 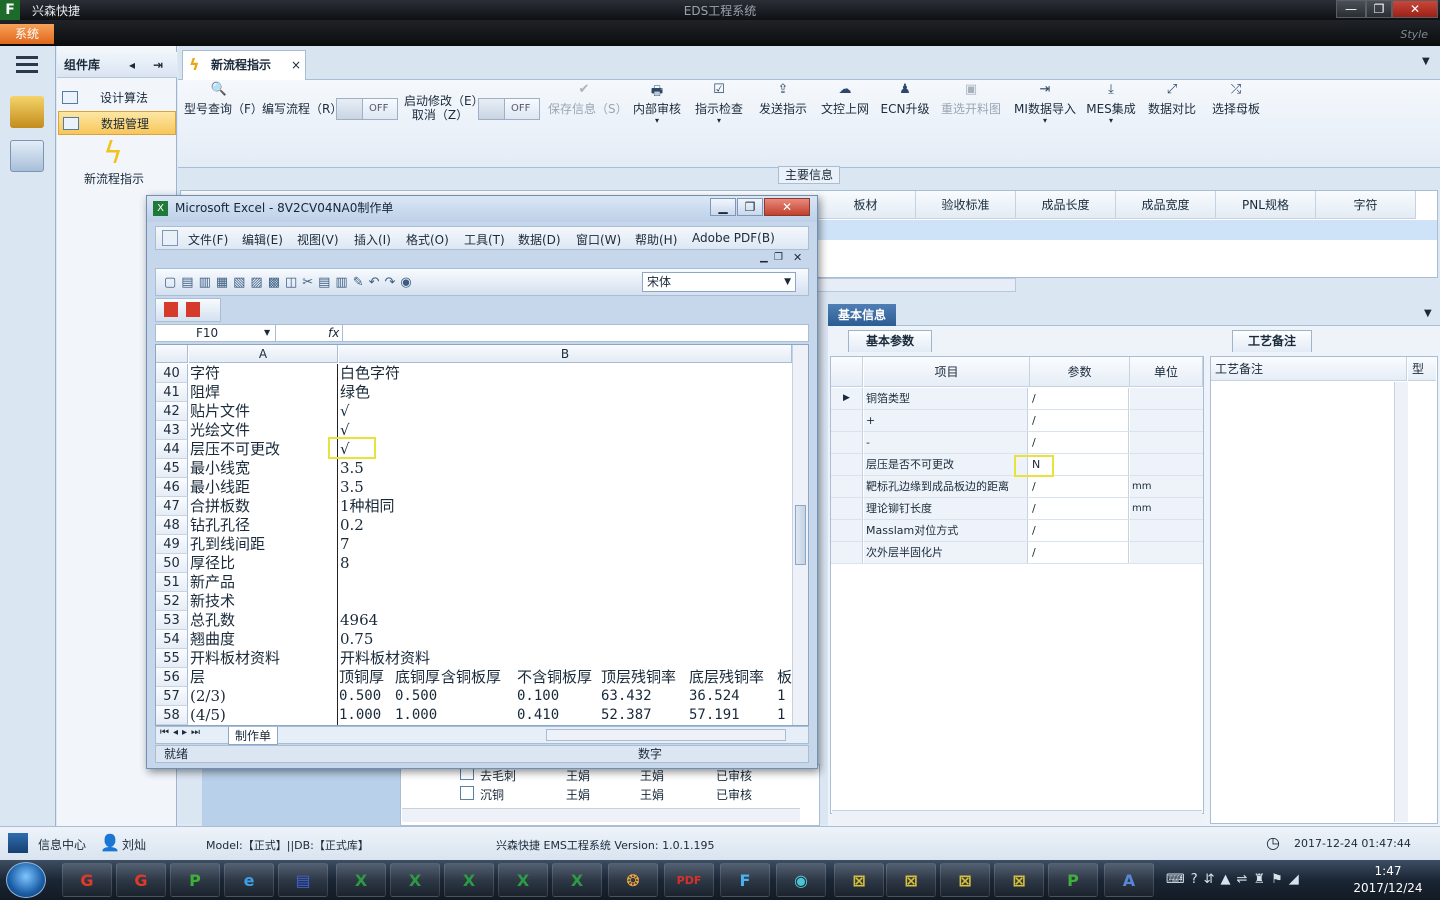 I want to click on start-button-icon, so click(x=26, y=880).